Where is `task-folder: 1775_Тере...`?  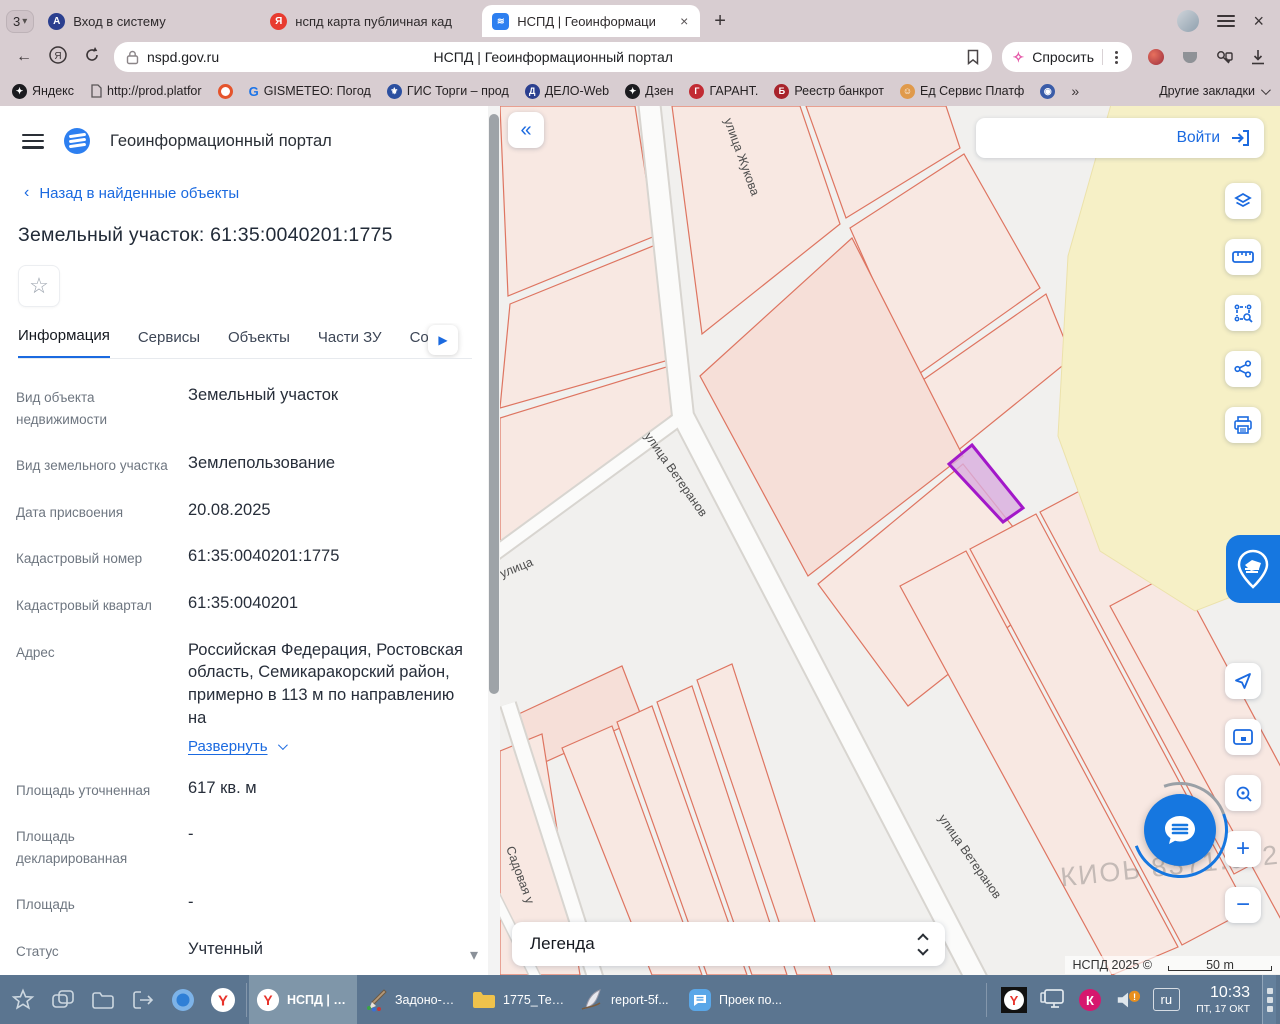
task-folder: 1775_Тере... is located at coordinates (519, 999).